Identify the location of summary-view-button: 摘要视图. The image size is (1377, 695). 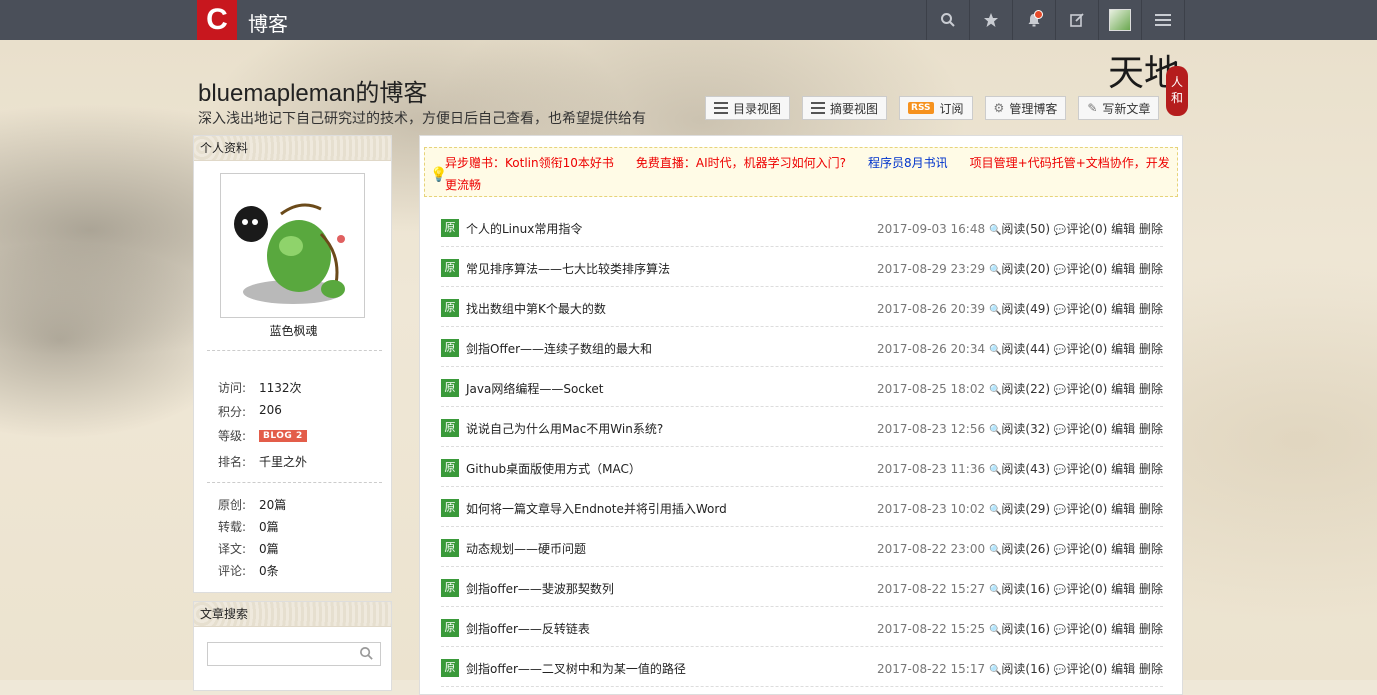
(845, 108).